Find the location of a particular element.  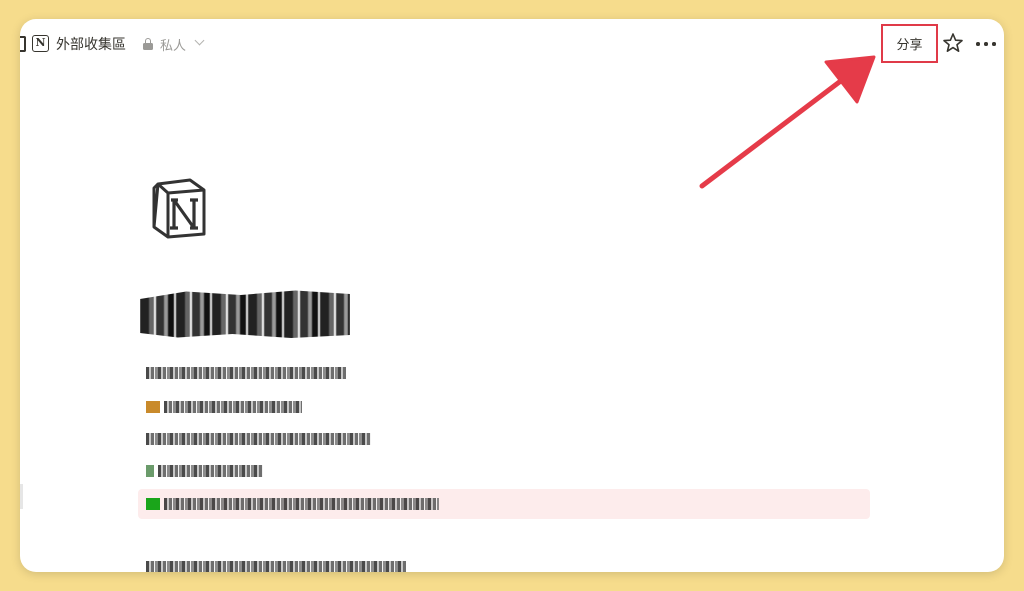

top-bar: N 外部收集區 私人 分享 is located at coordinates (512, 44).